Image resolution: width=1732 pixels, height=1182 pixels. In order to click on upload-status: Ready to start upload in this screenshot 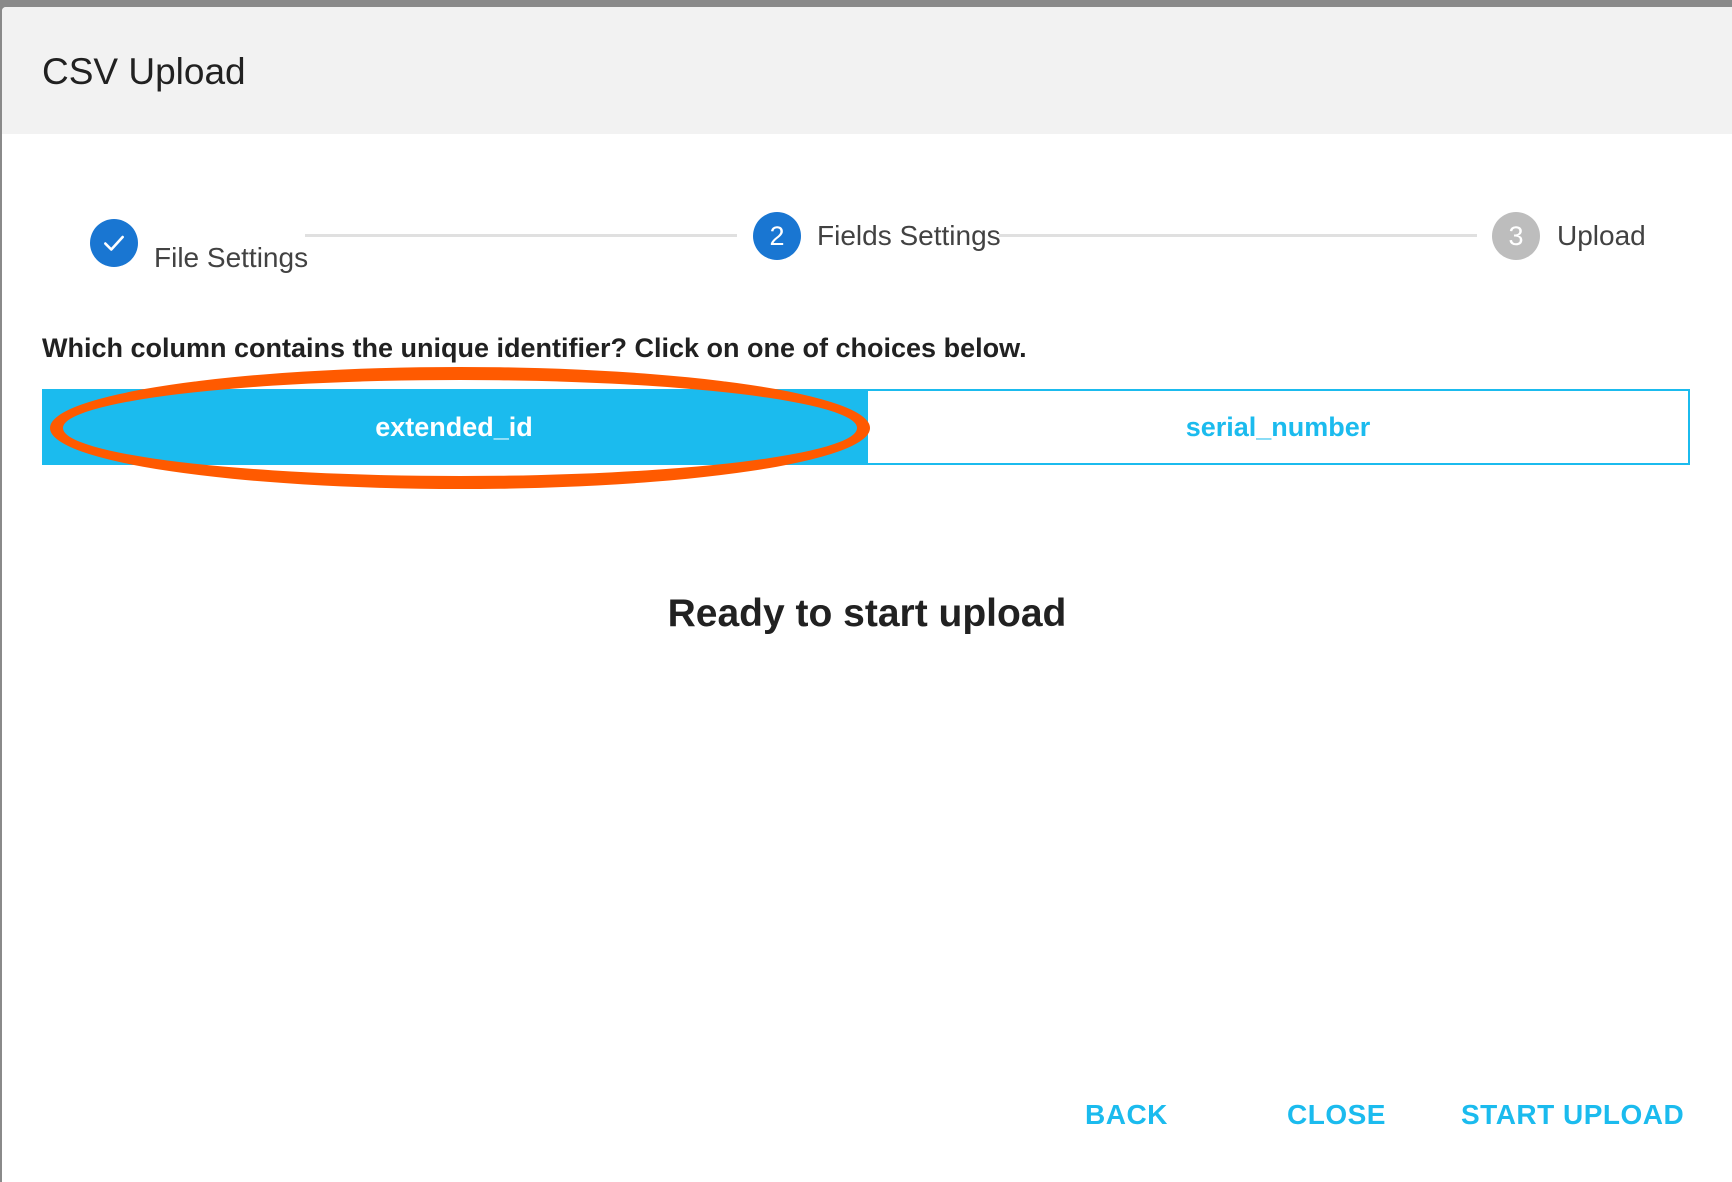, I will do `click(867, 613)`.